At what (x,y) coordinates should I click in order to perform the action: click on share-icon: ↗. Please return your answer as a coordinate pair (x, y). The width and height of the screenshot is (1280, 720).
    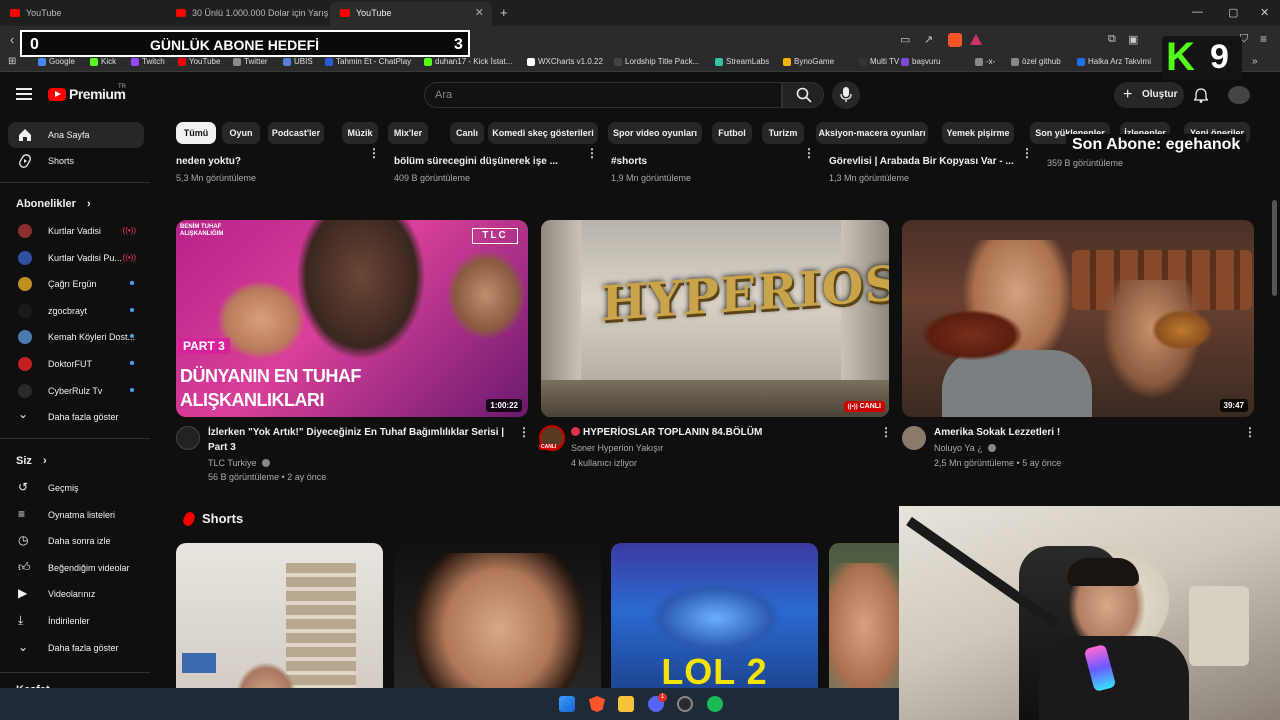
    Looking at the image, I should click on (928, 39).